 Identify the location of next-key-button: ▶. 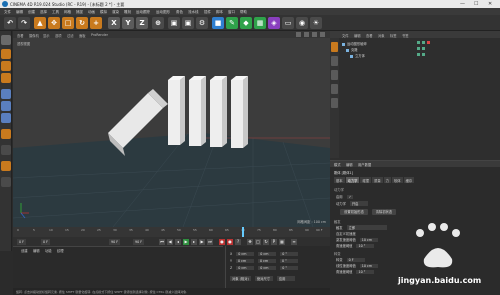
(202, 241).